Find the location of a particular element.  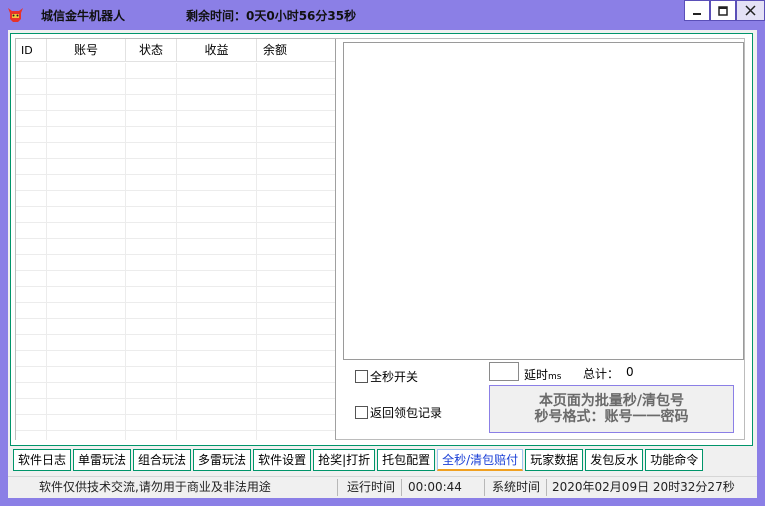

close-icon is located at coordinates (750, 10).